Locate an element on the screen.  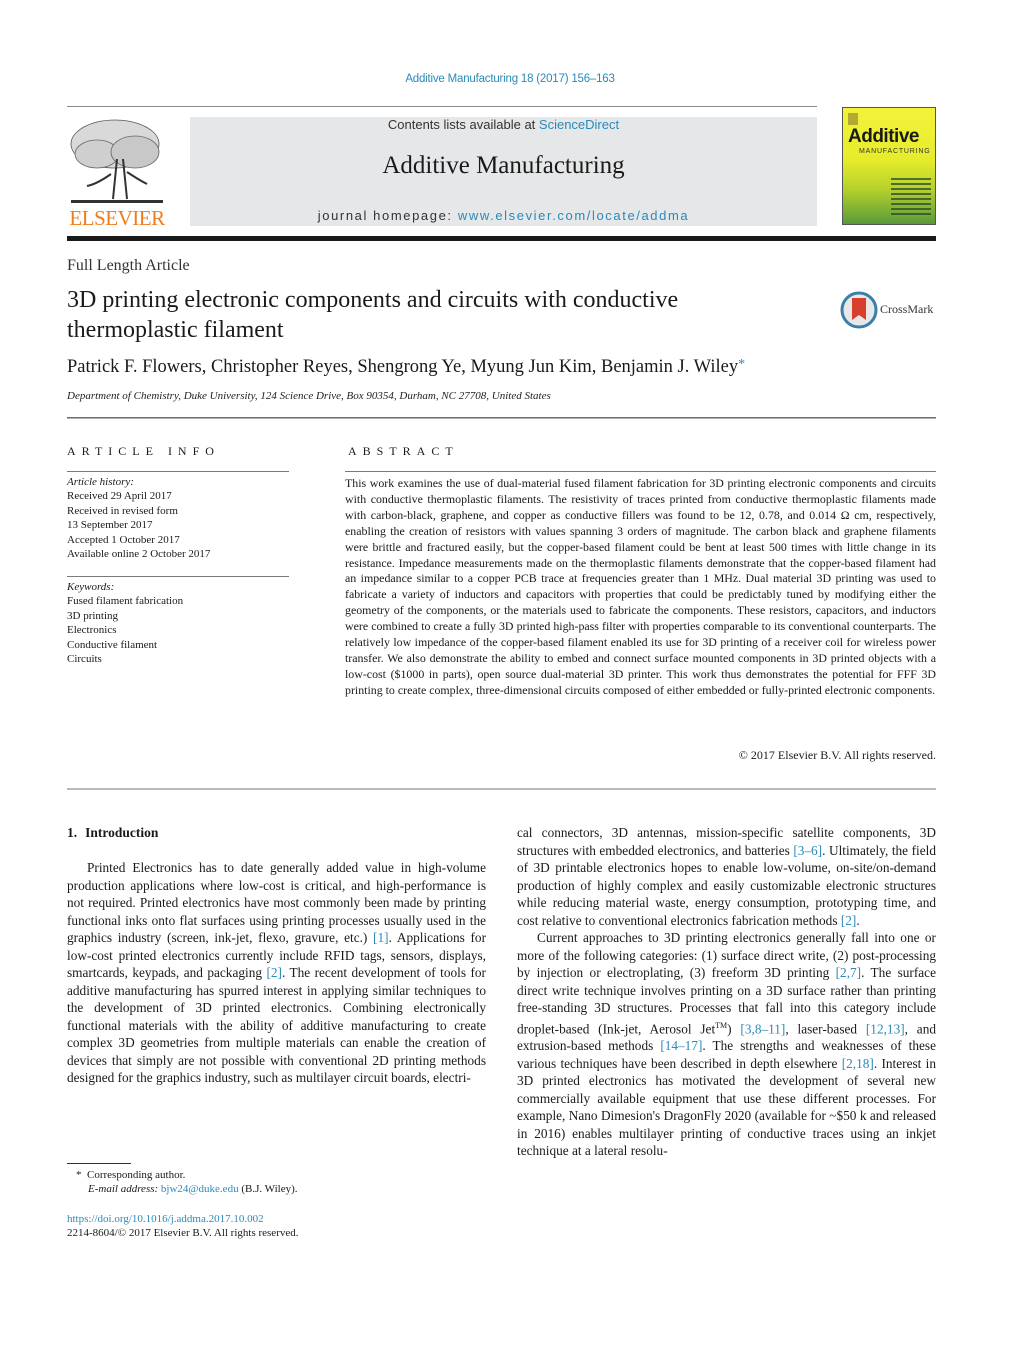
history-label: Article history: is located at coordinates (100, 482).